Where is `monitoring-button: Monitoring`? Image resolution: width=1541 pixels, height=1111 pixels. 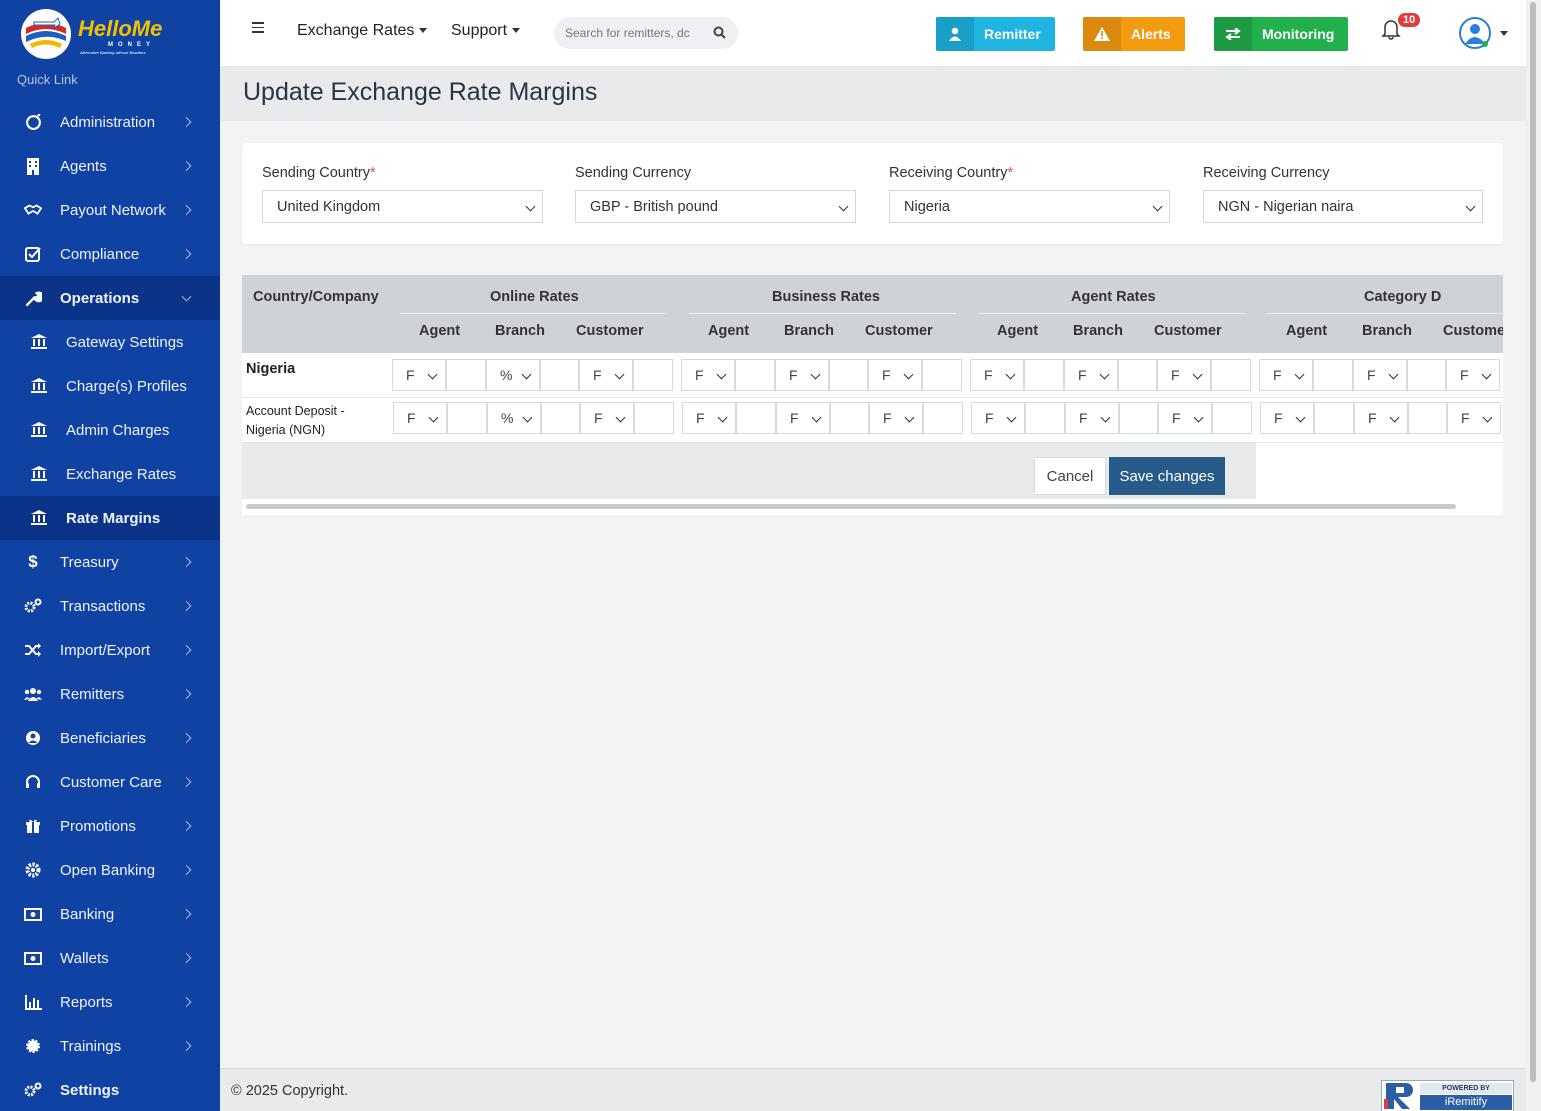
monitoring-button: Monitoring is located at coordinates (1281, 34).